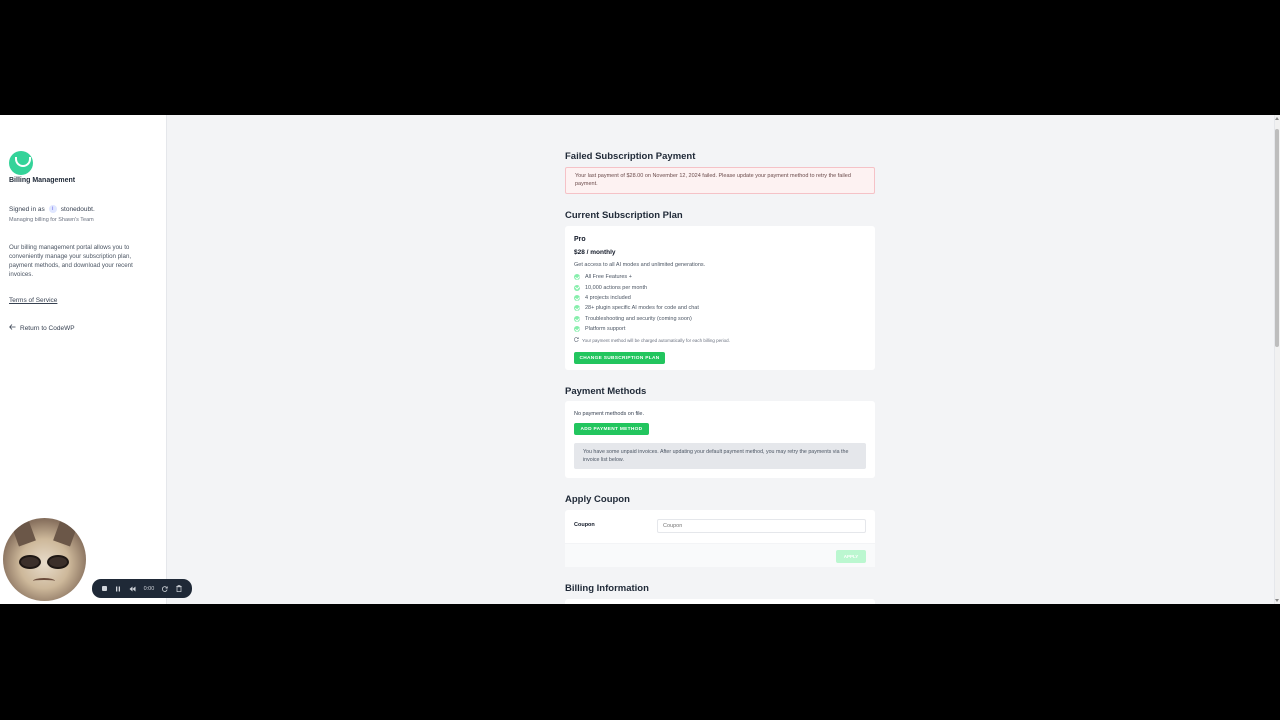 This screenshot has height=720, width=1280. What do you see at coordinates (179, 588) in the screenshot?
I see `trash-icon` at bounding box center [179, 588].